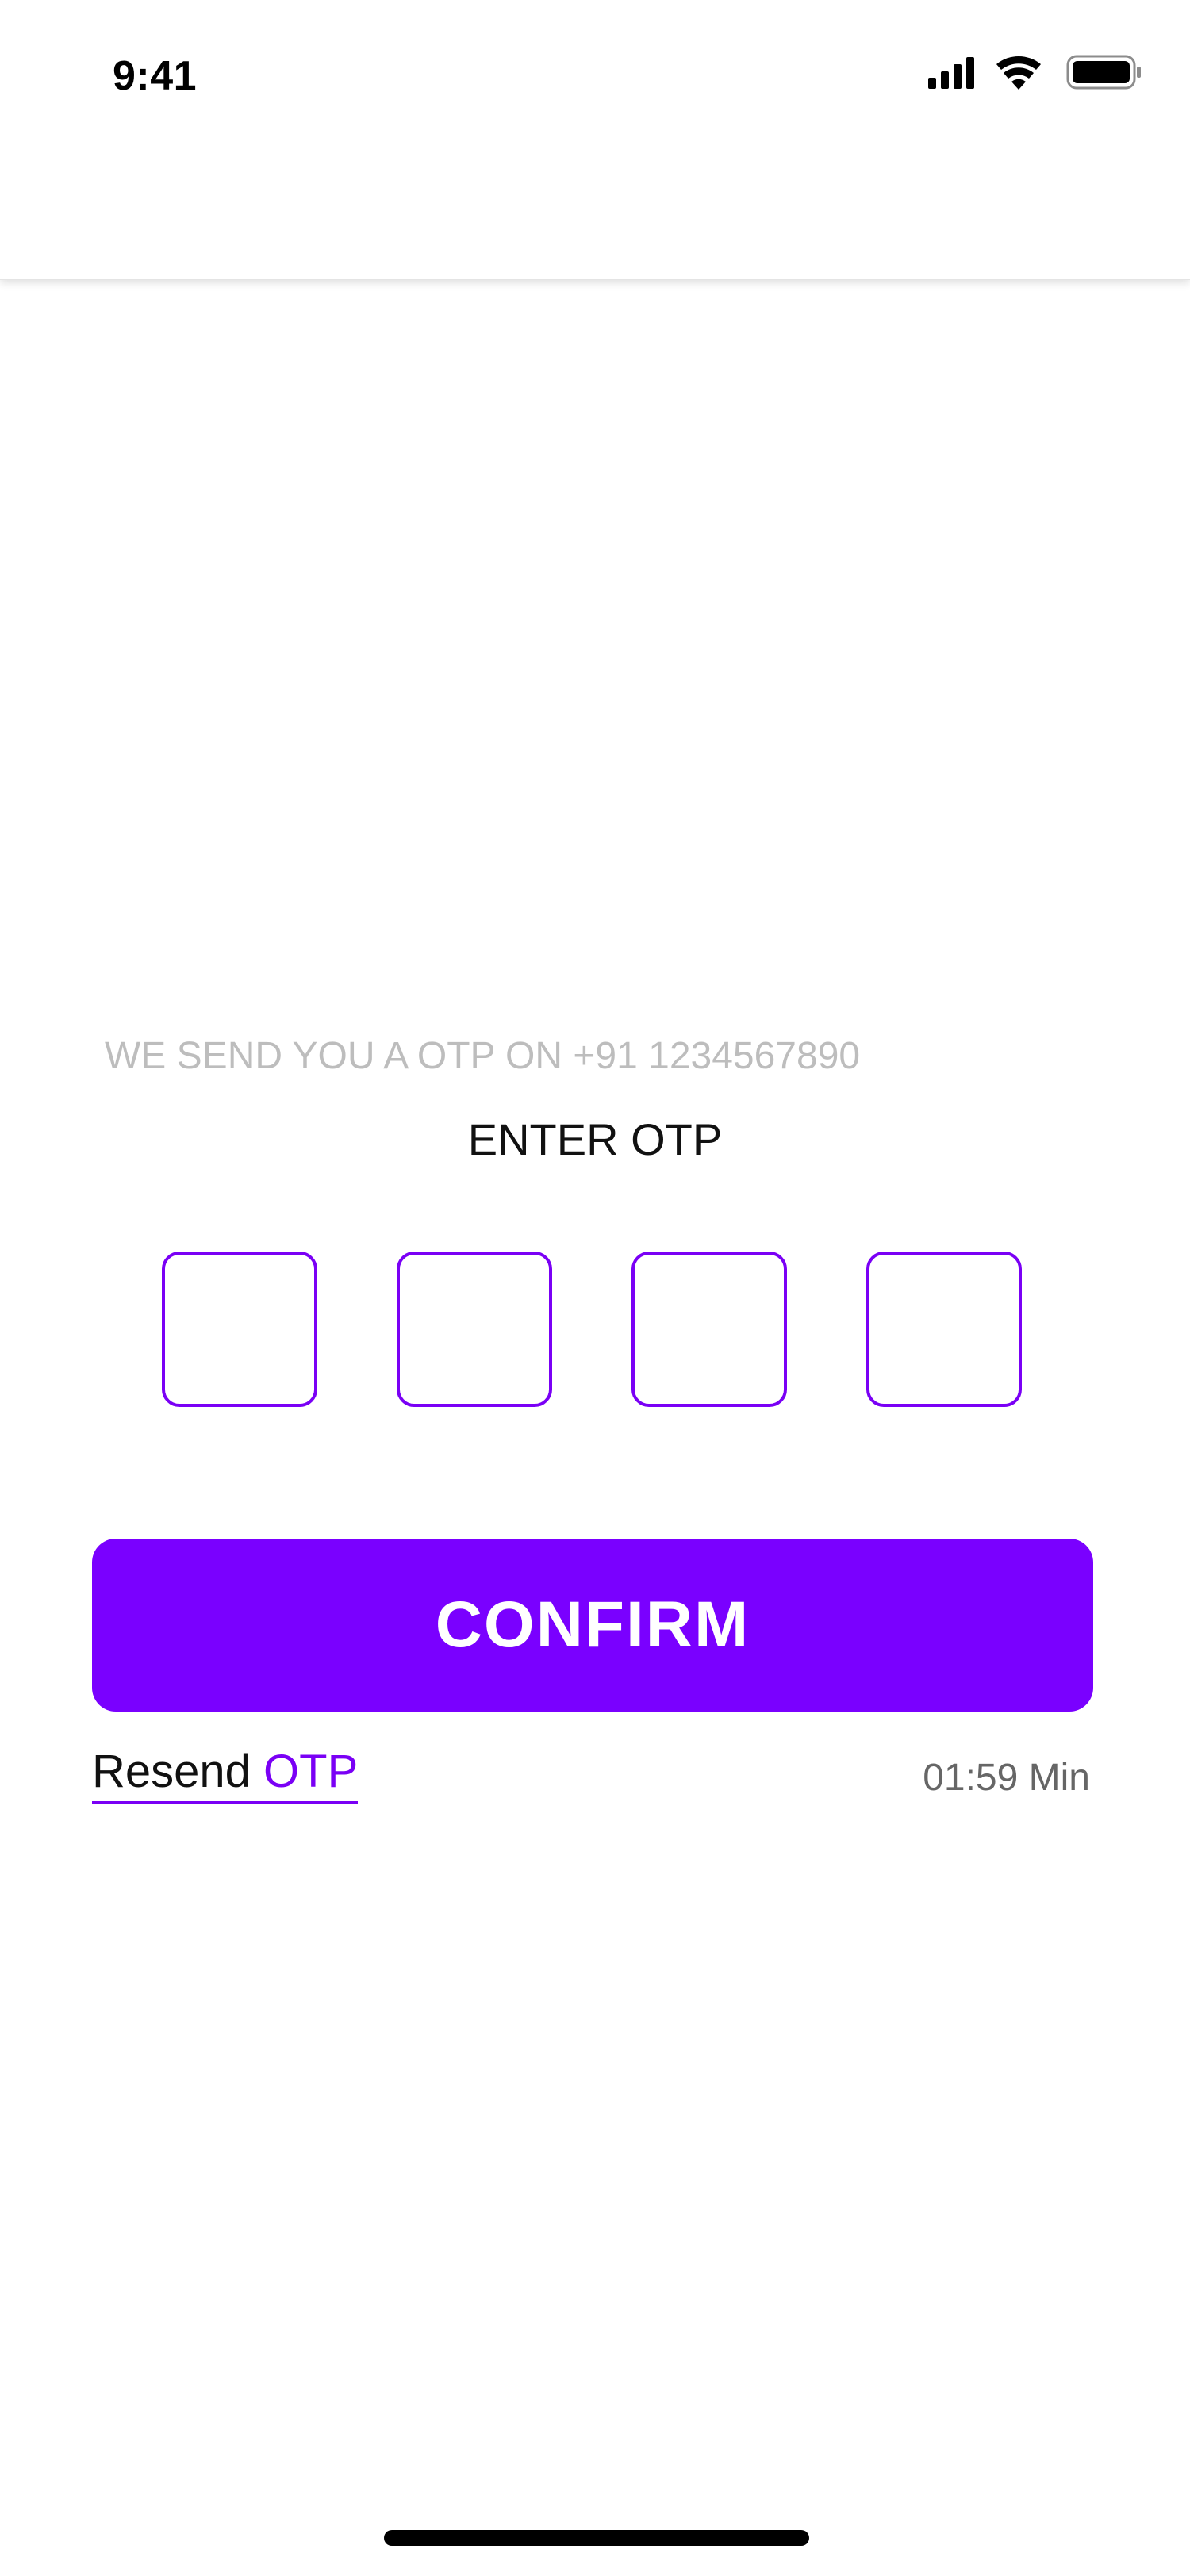 The width and height of the screenshot is (1190, 2576). Describe the element at coordinates (1006, 1778) in the screenshot. I see `resend-timer: 01:59 Min` at that location.